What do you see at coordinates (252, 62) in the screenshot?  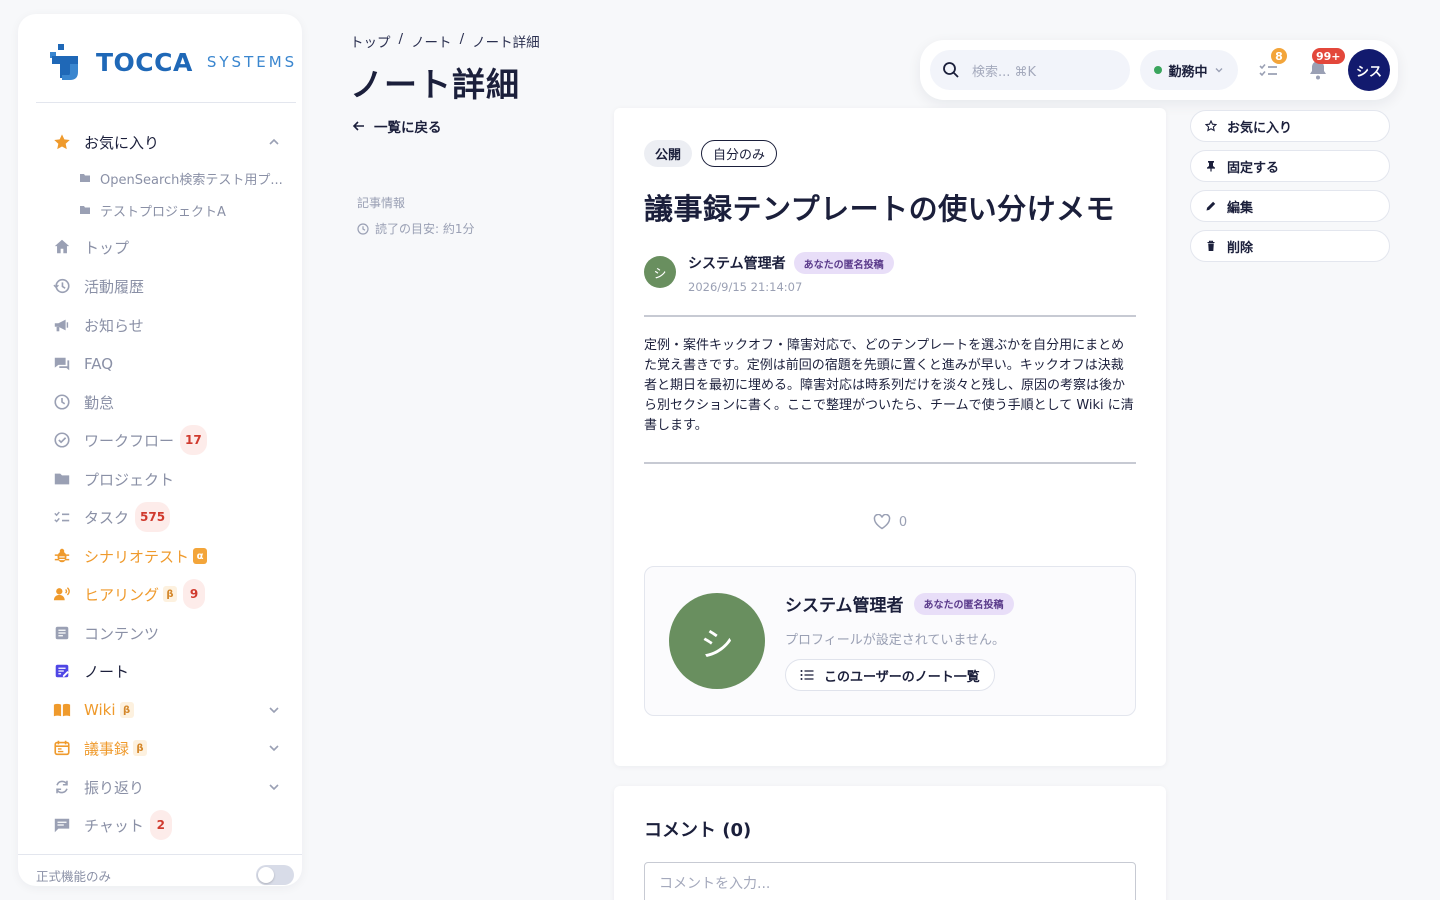 I see `brand-suffix: SYSTEMS` at bounding box center [252, 62].